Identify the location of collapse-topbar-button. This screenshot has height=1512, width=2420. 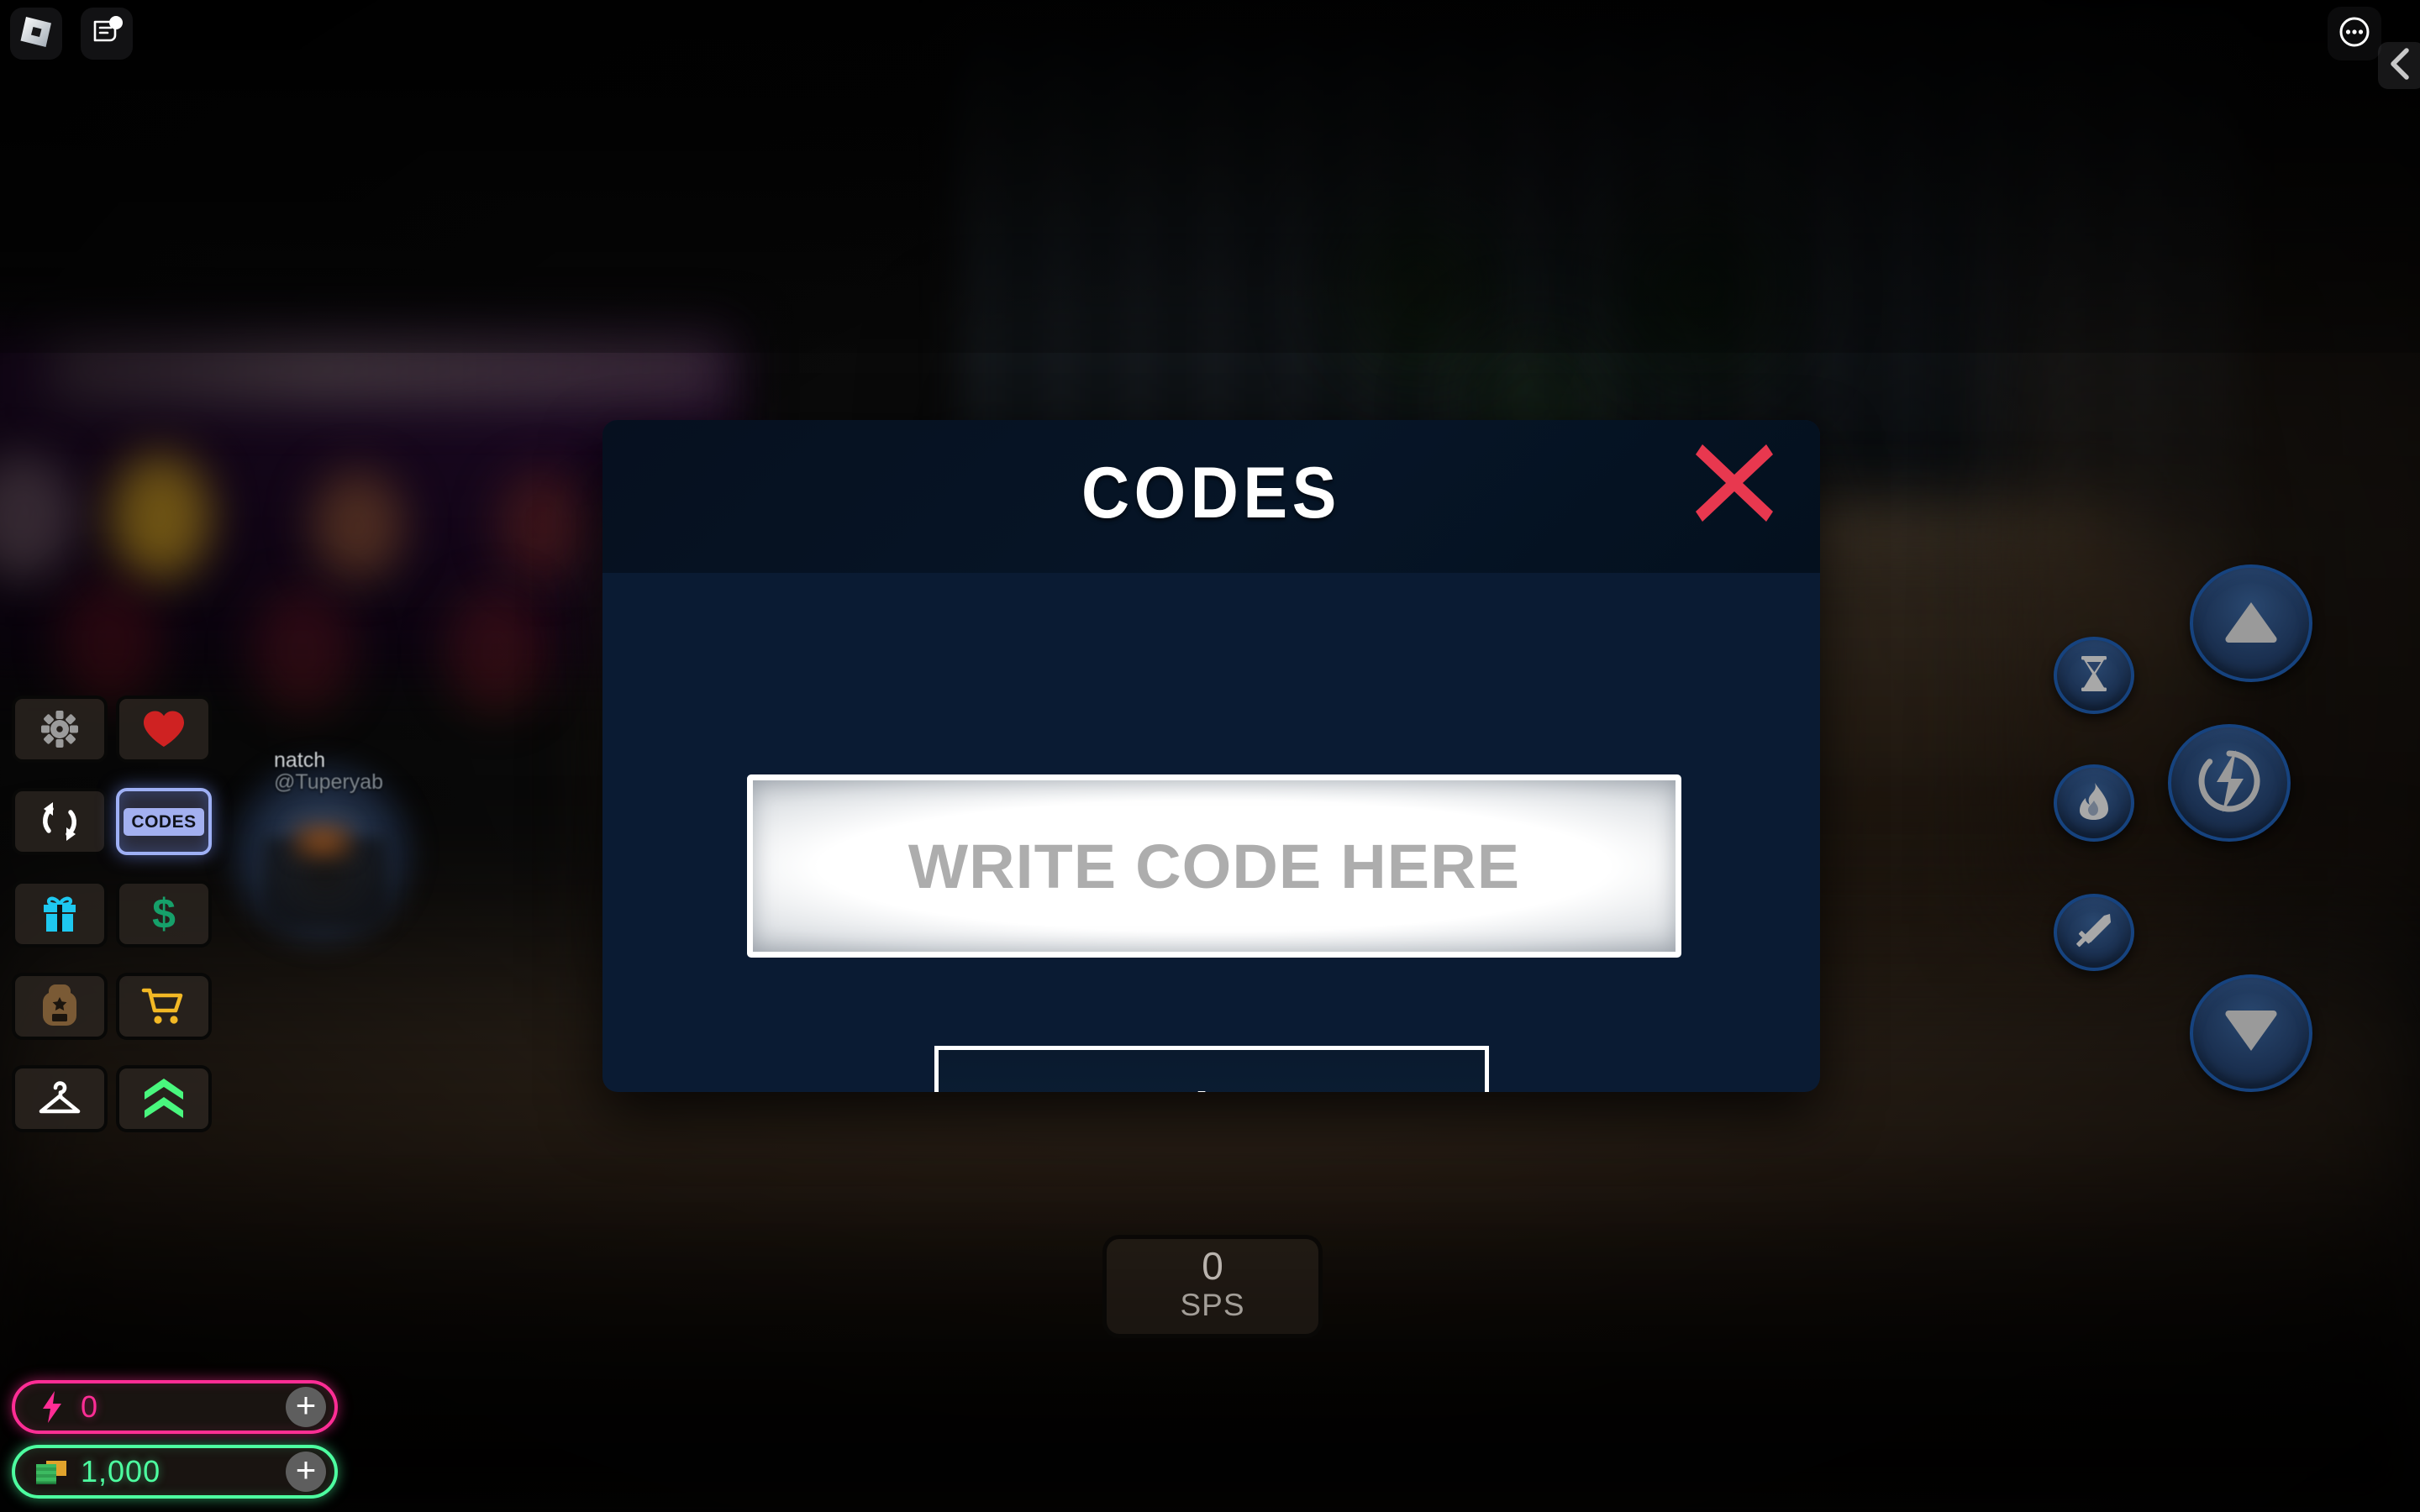
(2399, 65).